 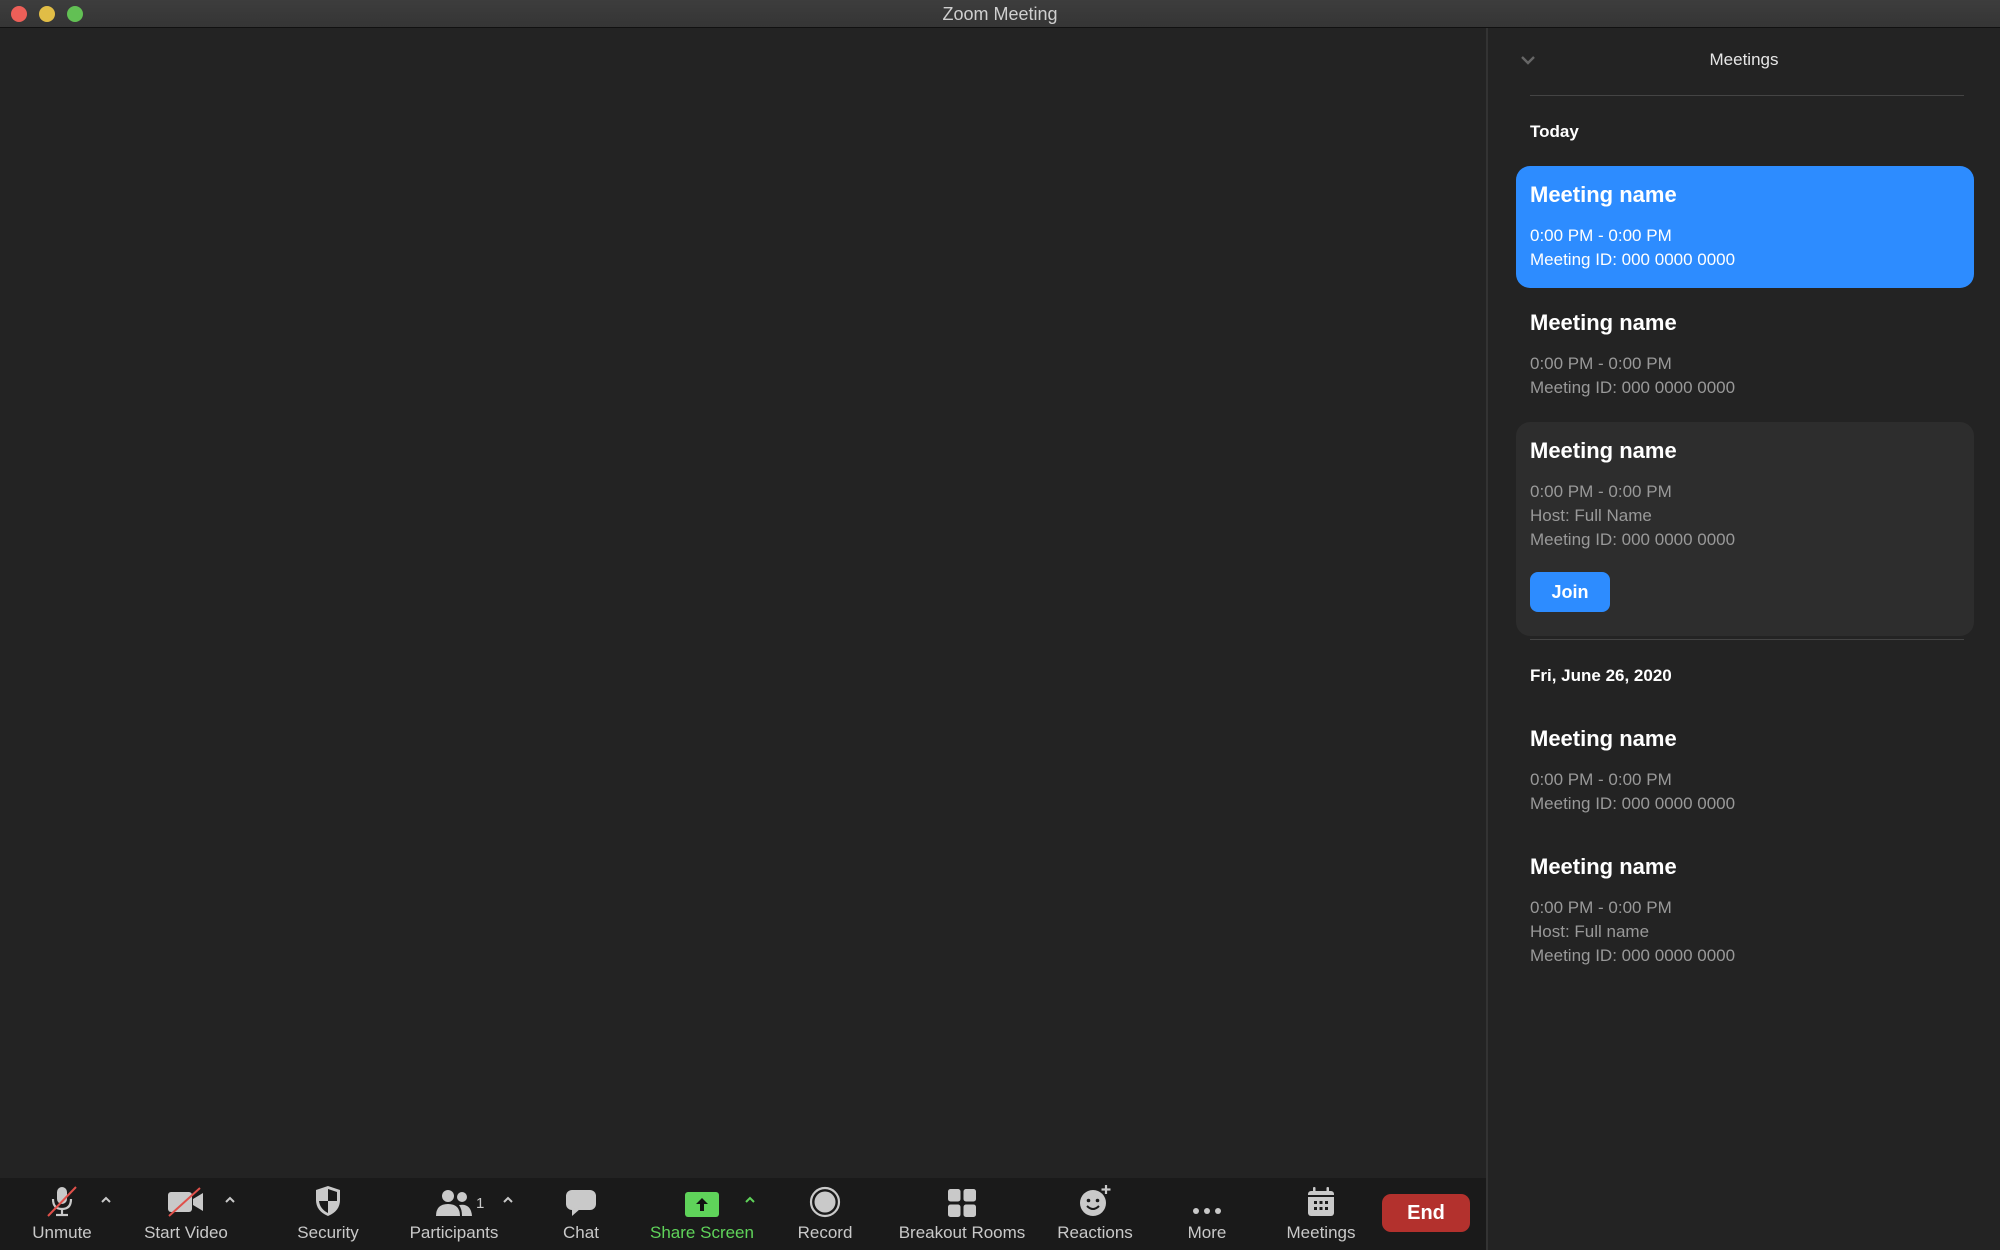 I want to click on record-icon, so click(x=825, y=1202).